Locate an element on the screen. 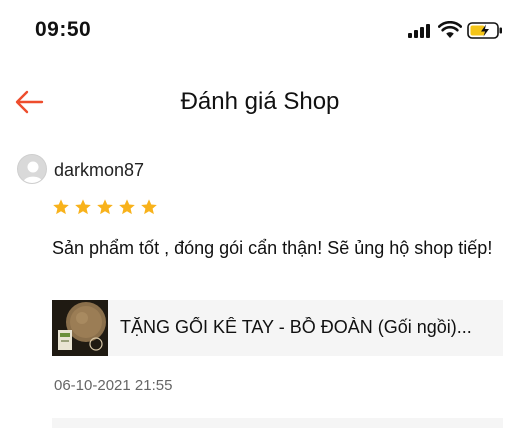 The image size is (520, 428). status-bar: 09:50 is located at coordinates (260, 32).